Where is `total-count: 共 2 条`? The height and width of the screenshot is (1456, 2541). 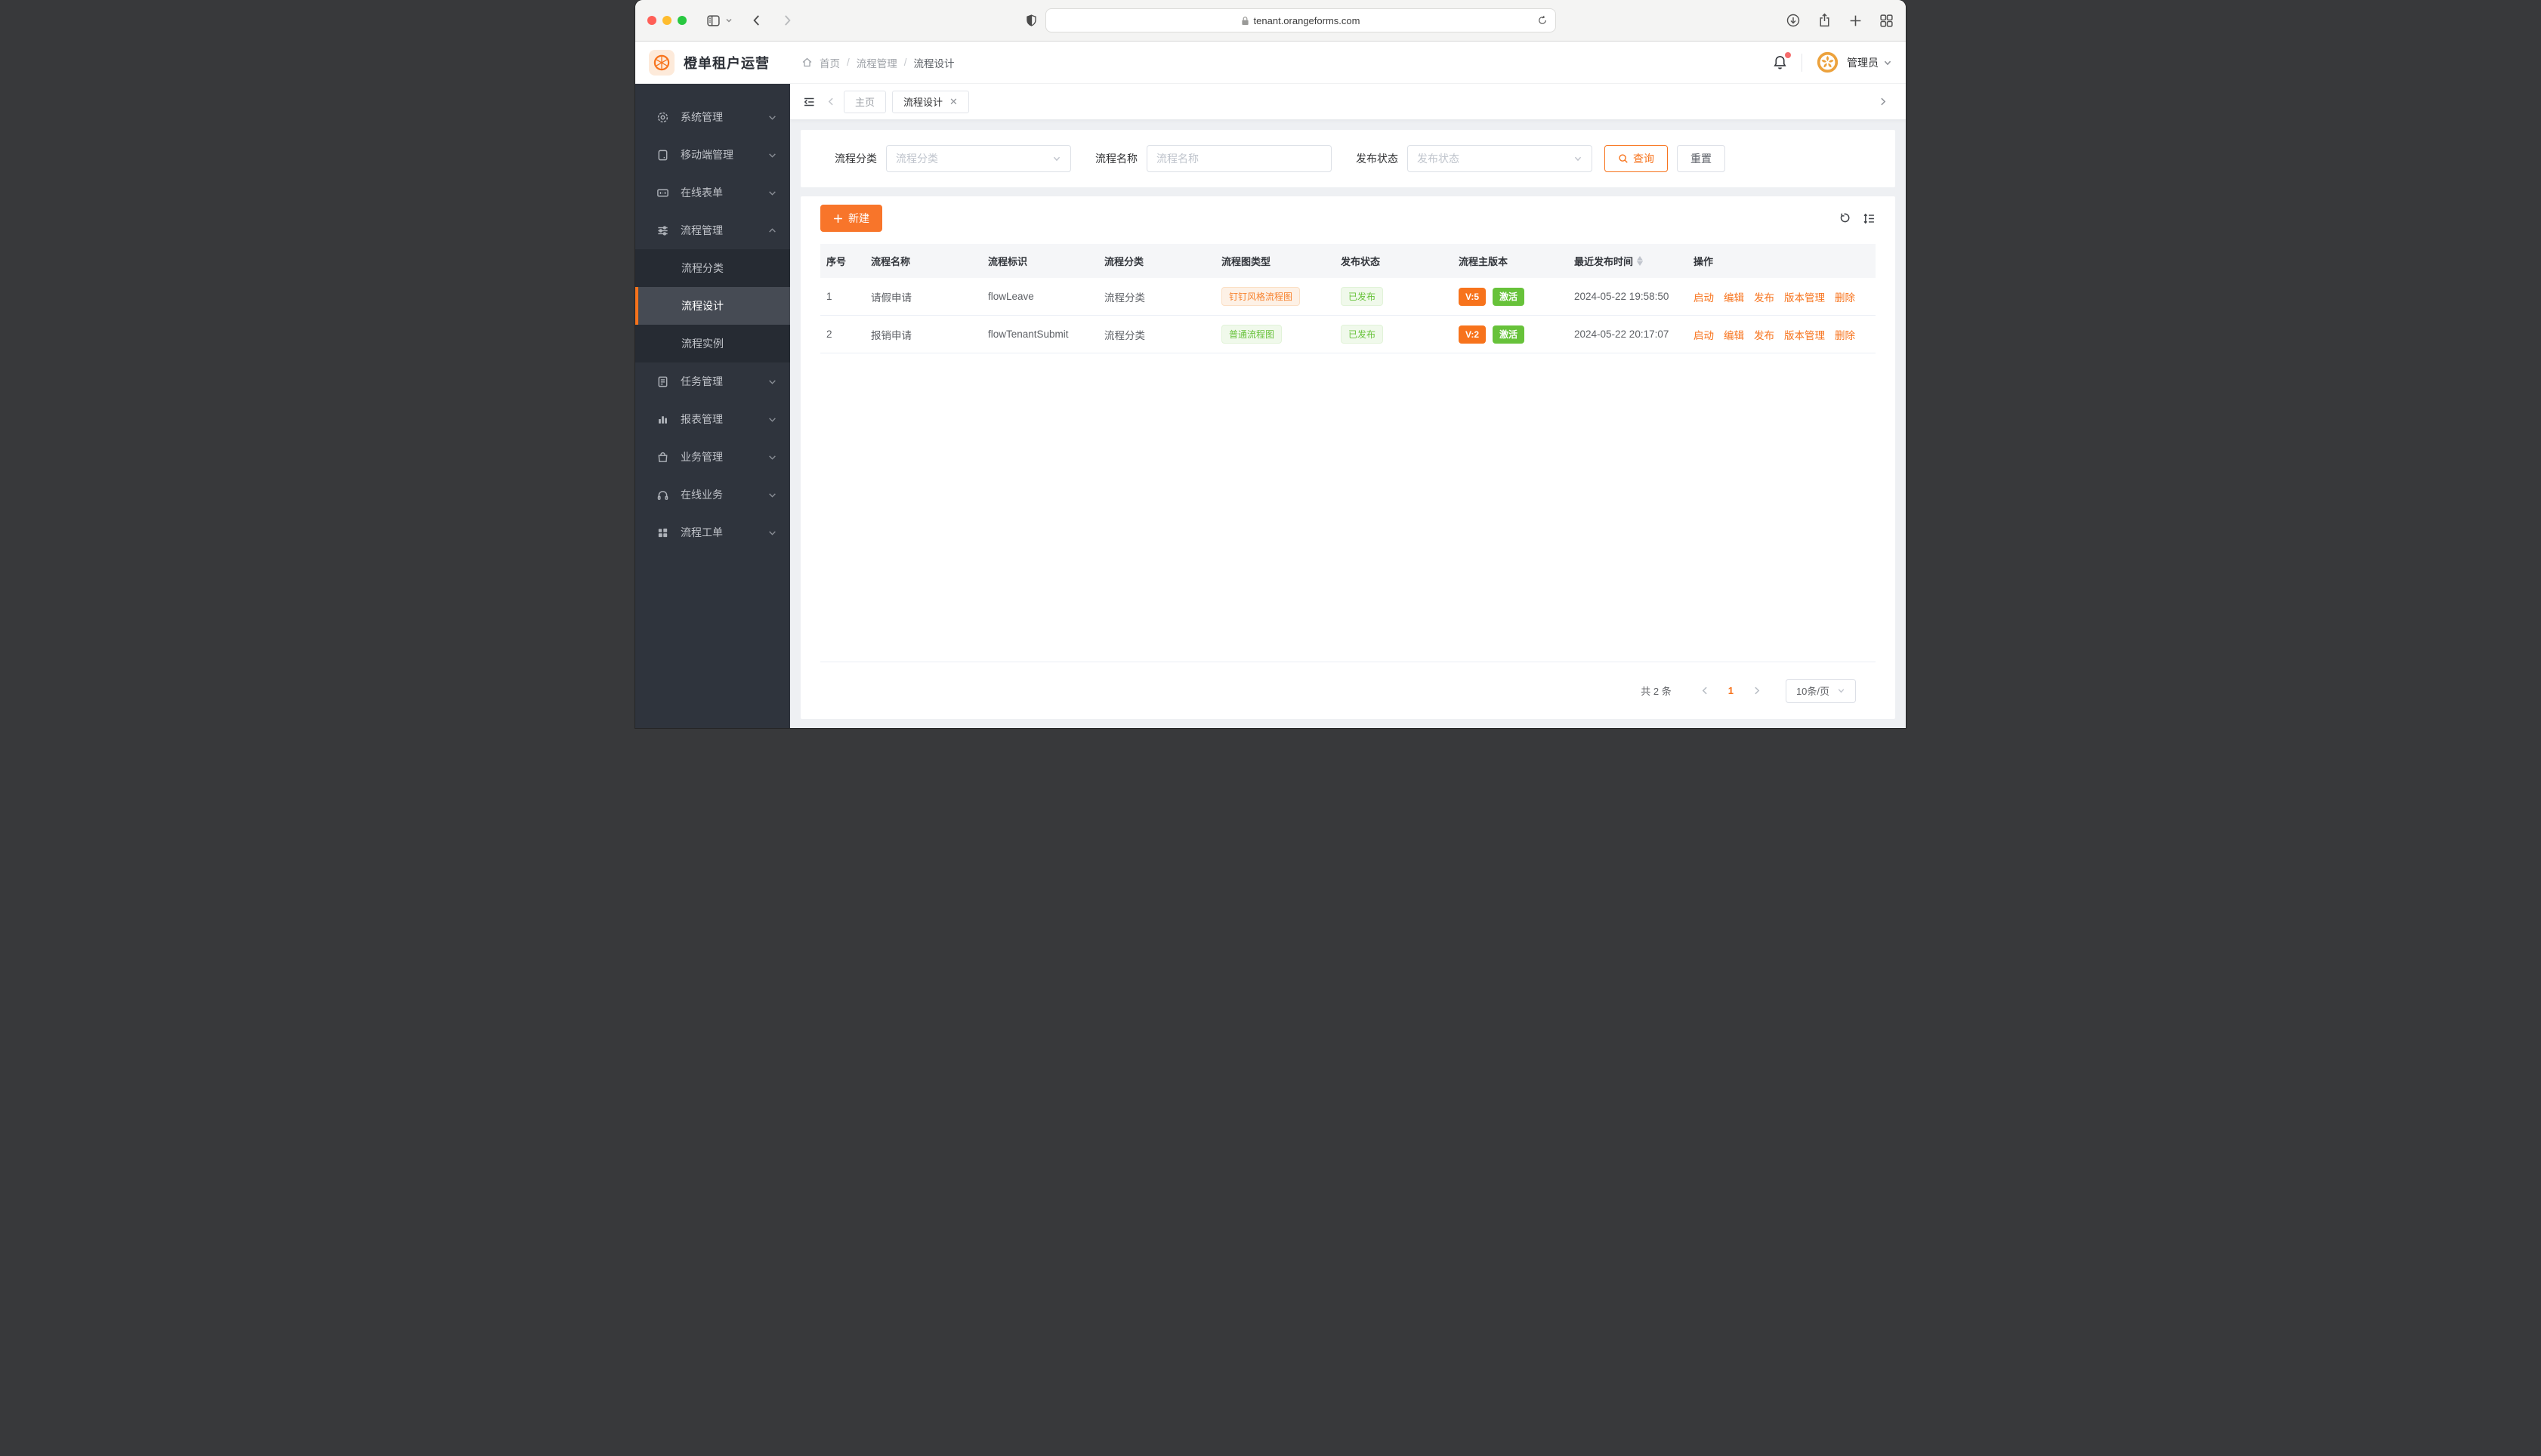 total-count: 共 2 条 is located at coordinates (1656, 691).